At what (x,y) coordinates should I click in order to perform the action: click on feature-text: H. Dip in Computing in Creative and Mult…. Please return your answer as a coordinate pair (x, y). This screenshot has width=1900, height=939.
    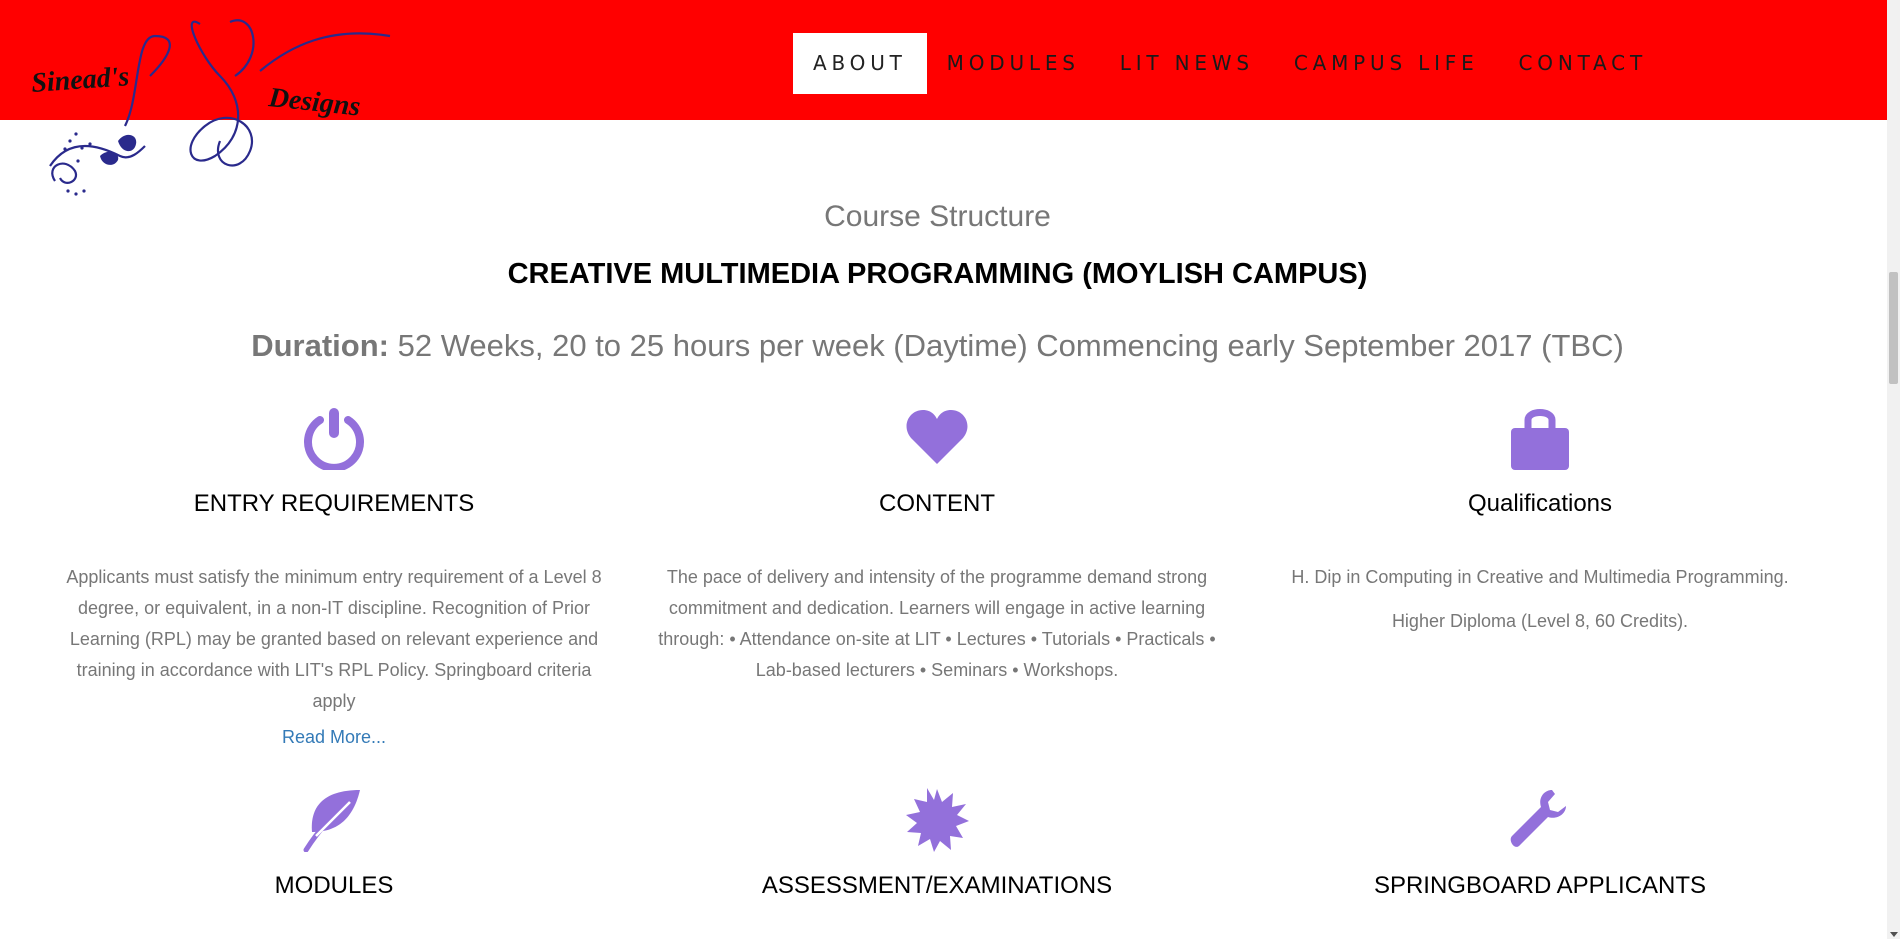
    Looking at the image, I should click on (1540, 599).